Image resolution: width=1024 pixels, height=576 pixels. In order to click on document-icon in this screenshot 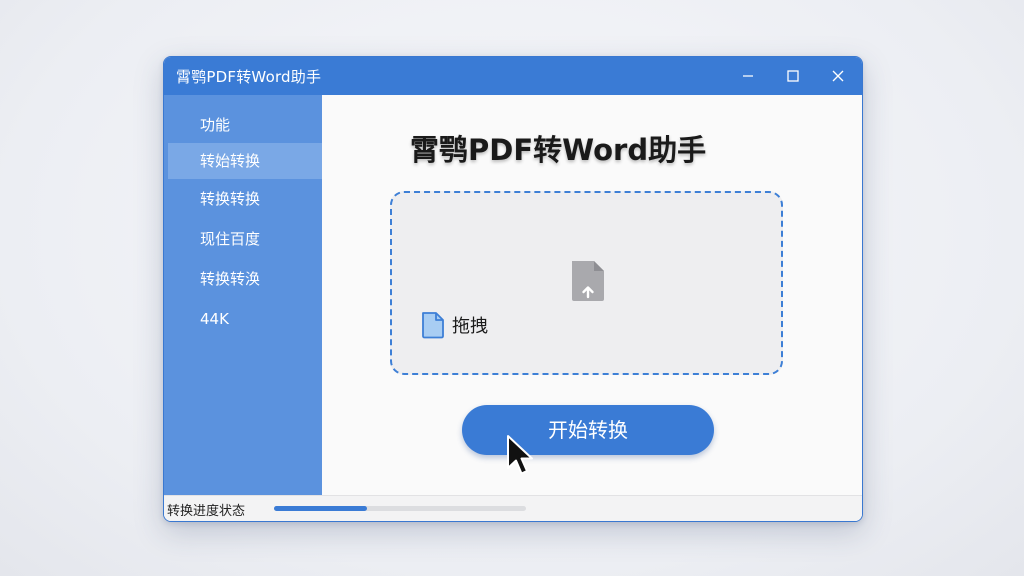, I will do `click(433, 325)`.